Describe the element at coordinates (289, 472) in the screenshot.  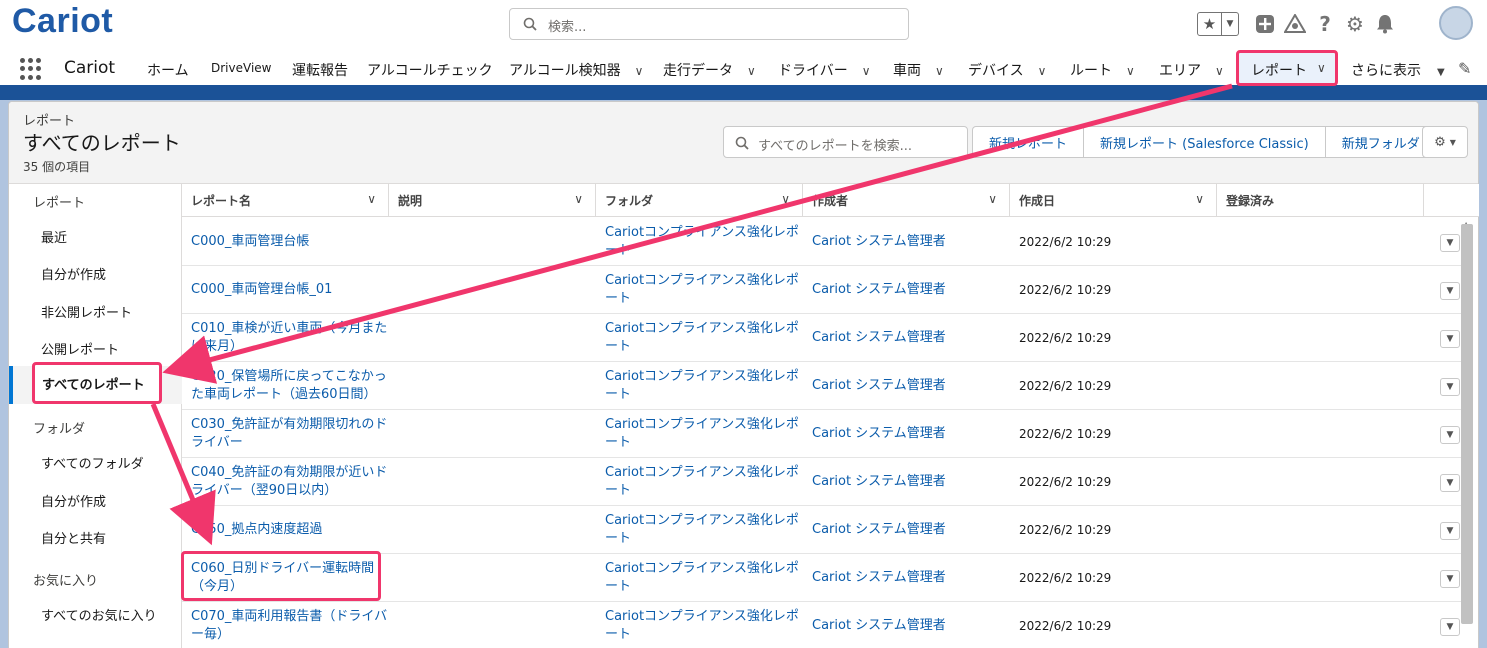
I see `report-name-line: C040_免許証の有効期限が近いド` at that location.